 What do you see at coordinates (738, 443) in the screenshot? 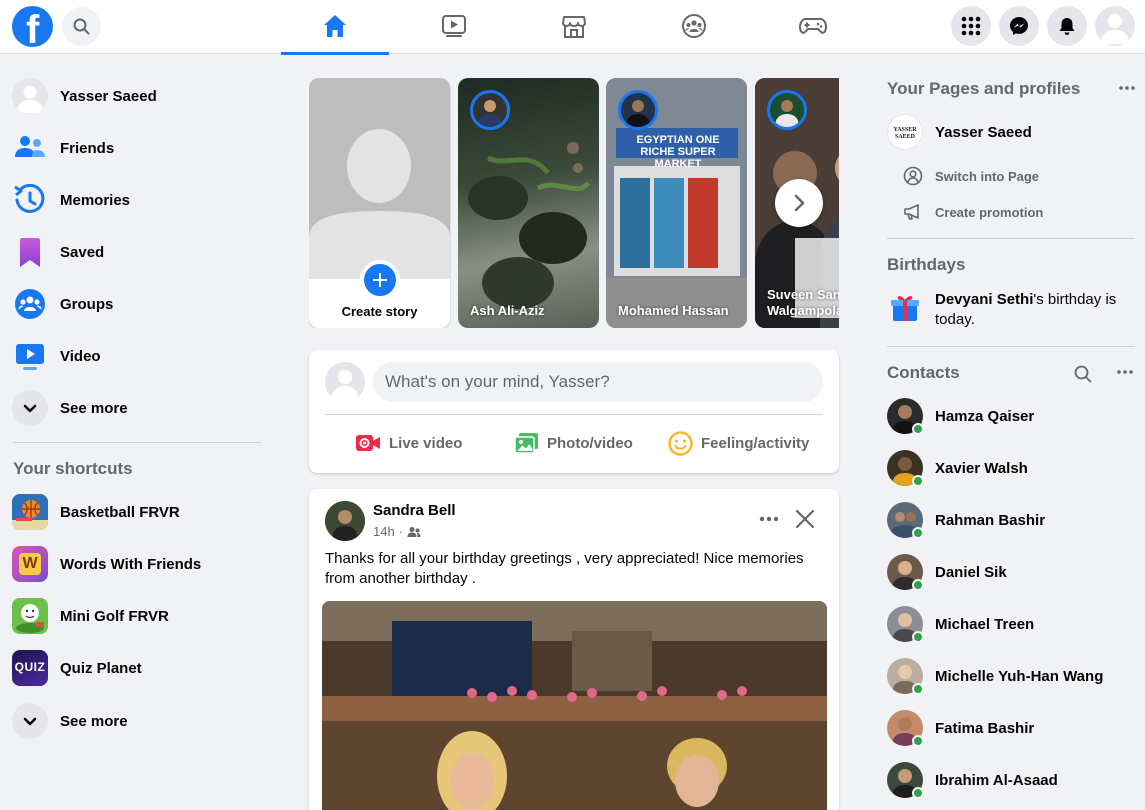
I see `feeling-activity-button: Feeling/activity` at bounding box center [738, 443].